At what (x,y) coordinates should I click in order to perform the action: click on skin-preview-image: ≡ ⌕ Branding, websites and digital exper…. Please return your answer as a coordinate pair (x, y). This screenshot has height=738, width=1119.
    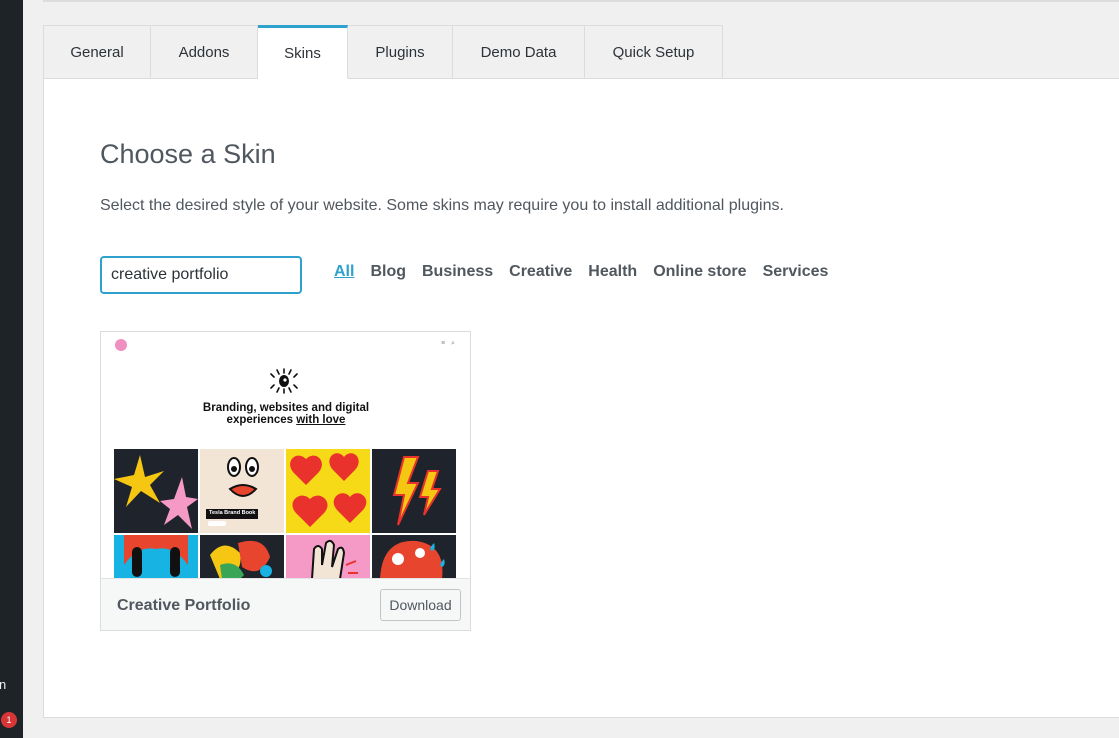
    Looking at the image, I should click on (285, 455).